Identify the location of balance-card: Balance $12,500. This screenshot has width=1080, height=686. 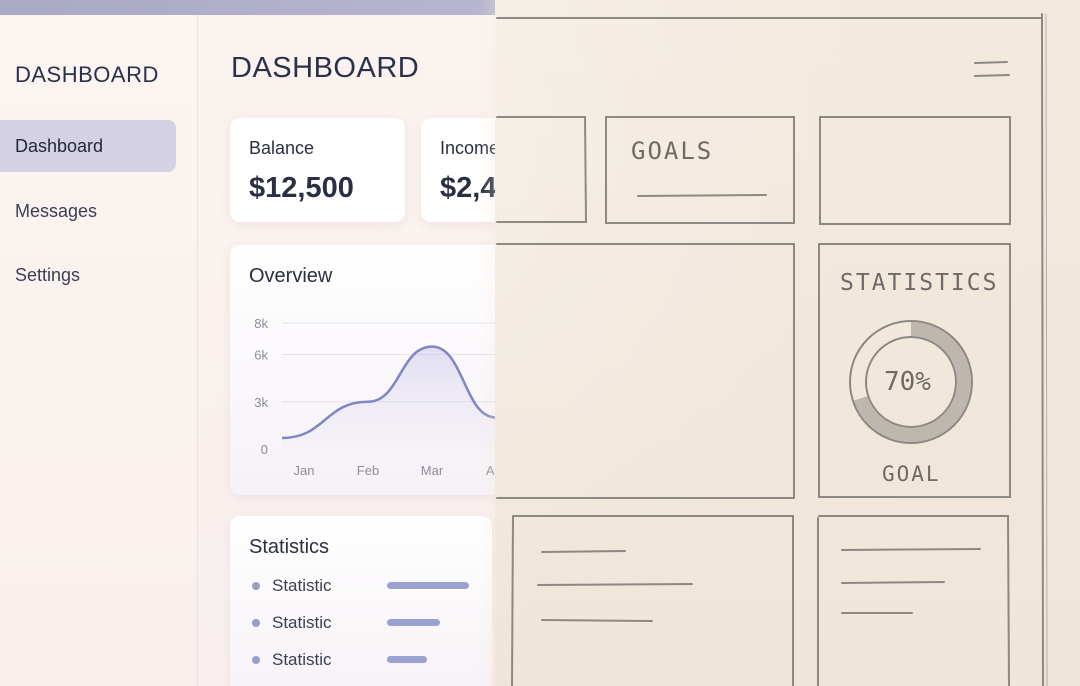
(317, 170).